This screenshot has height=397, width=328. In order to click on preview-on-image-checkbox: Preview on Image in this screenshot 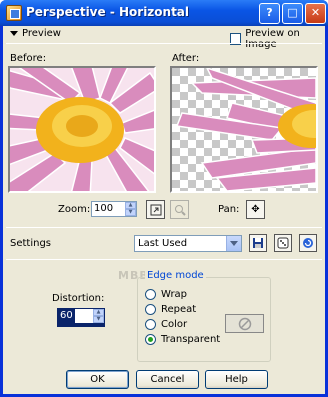, I will do `click(279, 39)`.